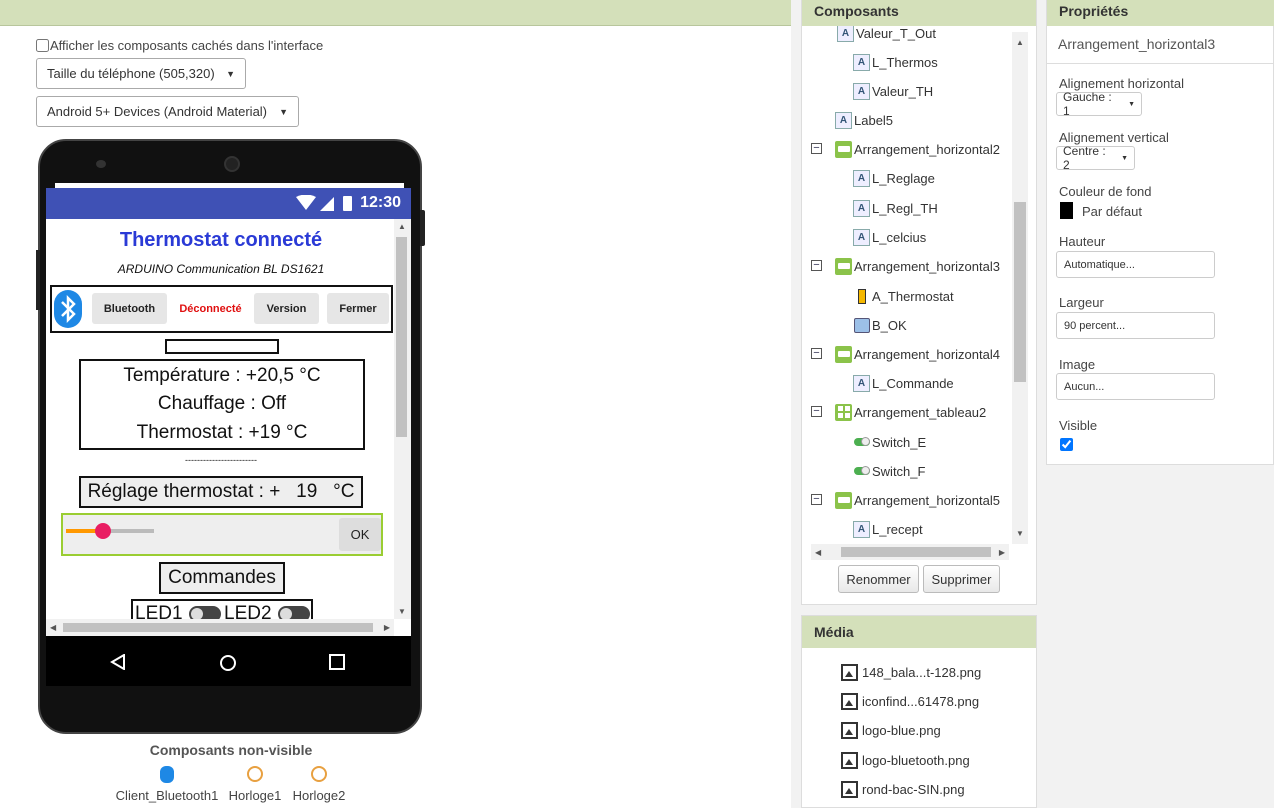  What do you see at coordinates (1066, 444) in the screenshot?
I see `visible-checkbox` at bounding box center [1066, 444].